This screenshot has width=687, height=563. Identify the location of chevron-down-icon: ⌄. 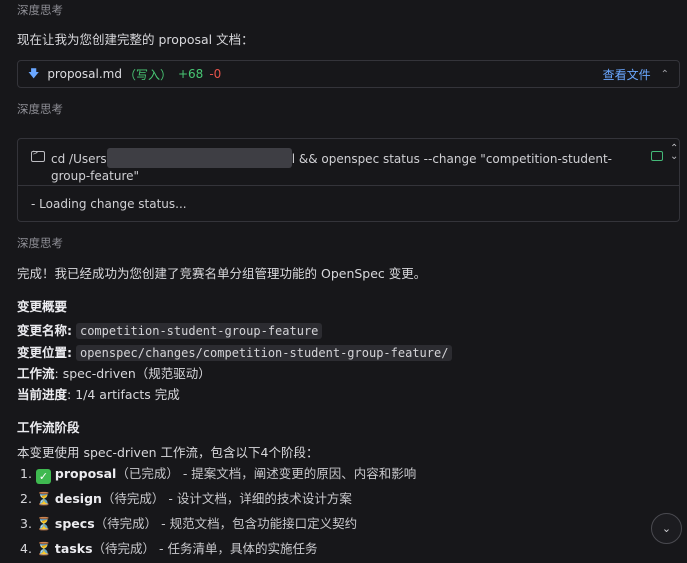
(666, 528).